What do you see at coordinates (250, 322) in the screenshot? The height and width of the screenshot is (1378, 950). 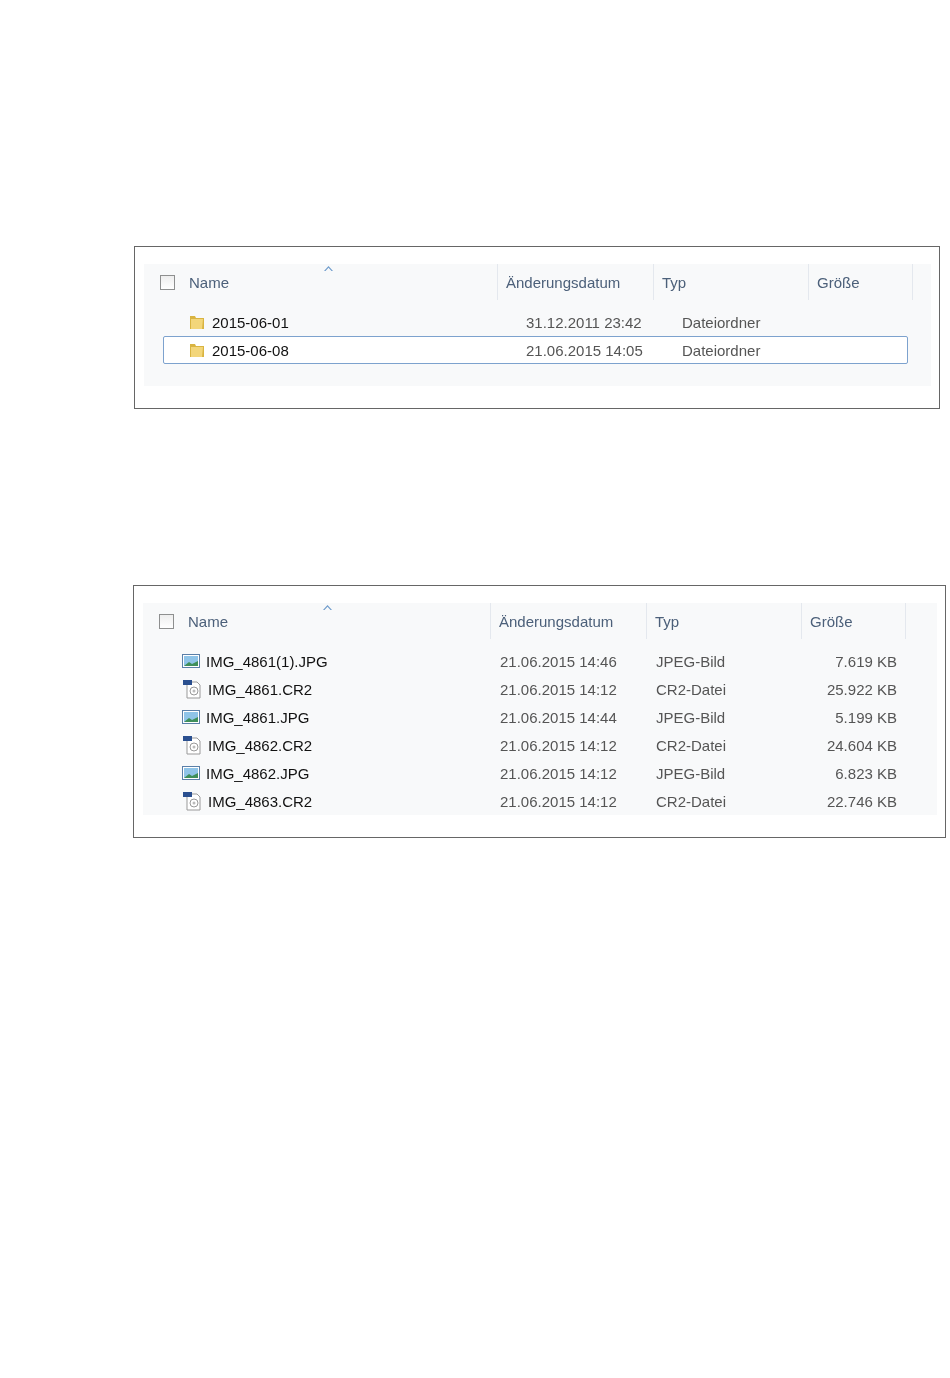 I see `file-name: 2015-06-01` at bounding box center [250, 322].